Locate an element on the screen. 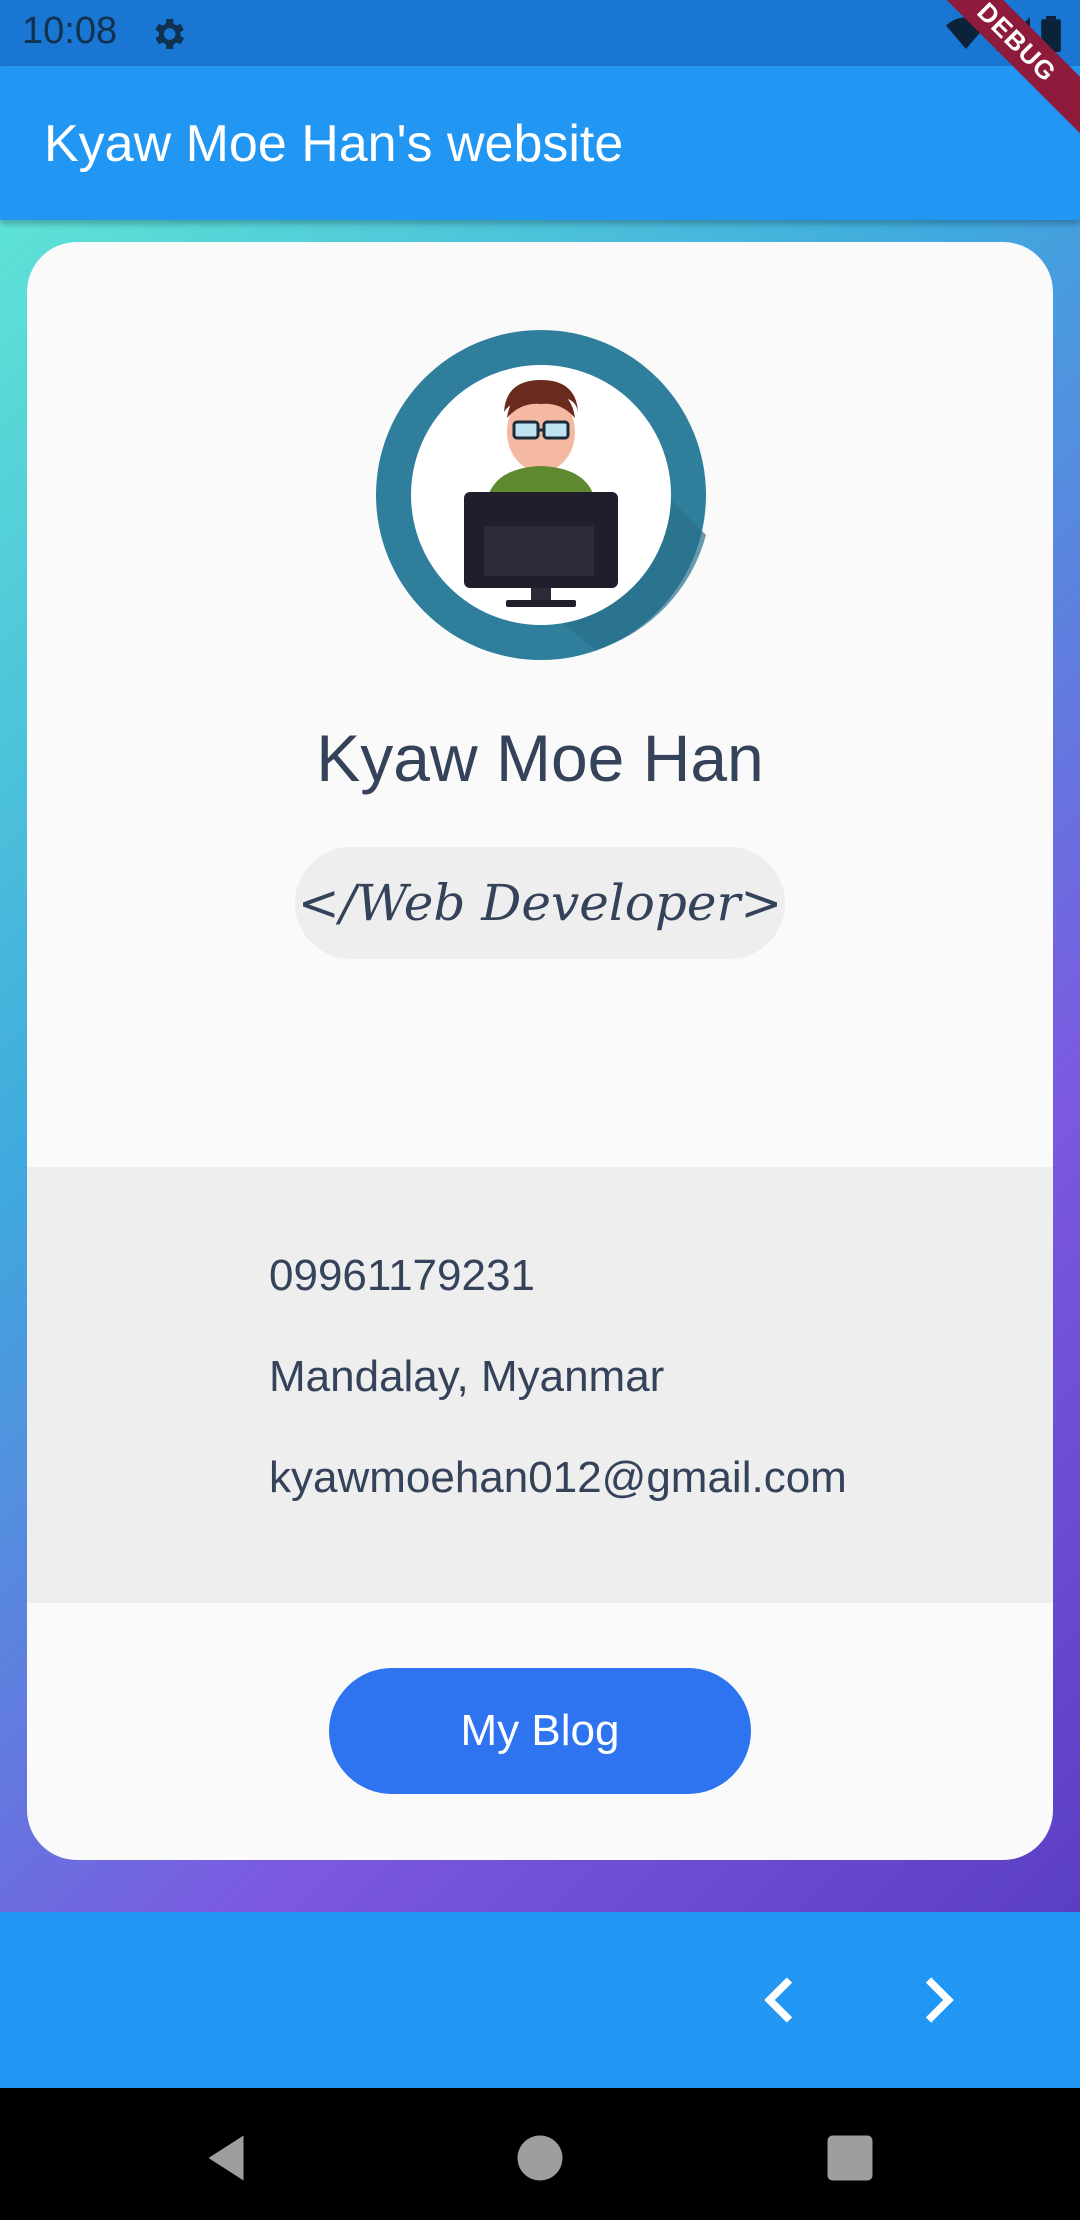  app-title: Kyaw Moe Han's website is located at coordinates (334, 144).